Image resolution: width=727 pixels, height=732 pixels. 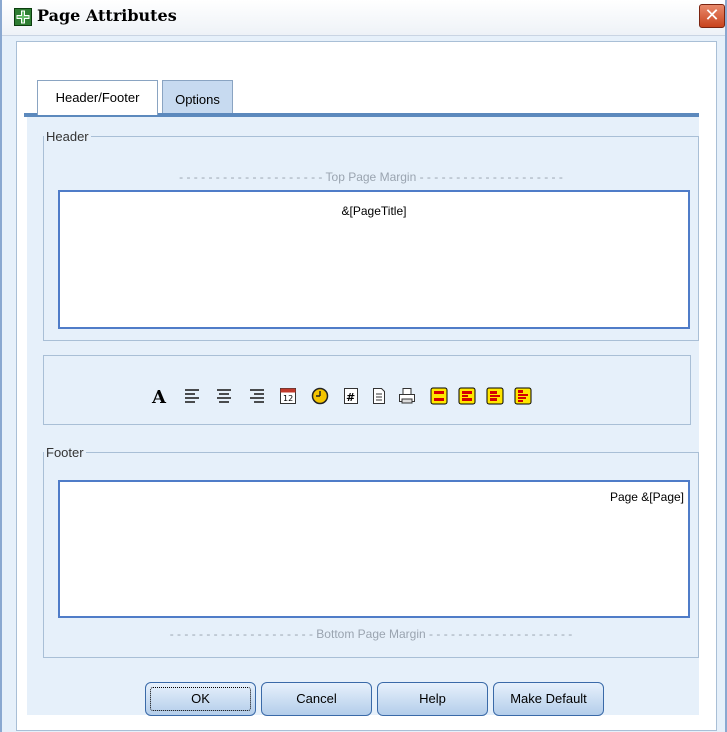 I want to click on header-group-label: Header, so click(x=67, y=136).